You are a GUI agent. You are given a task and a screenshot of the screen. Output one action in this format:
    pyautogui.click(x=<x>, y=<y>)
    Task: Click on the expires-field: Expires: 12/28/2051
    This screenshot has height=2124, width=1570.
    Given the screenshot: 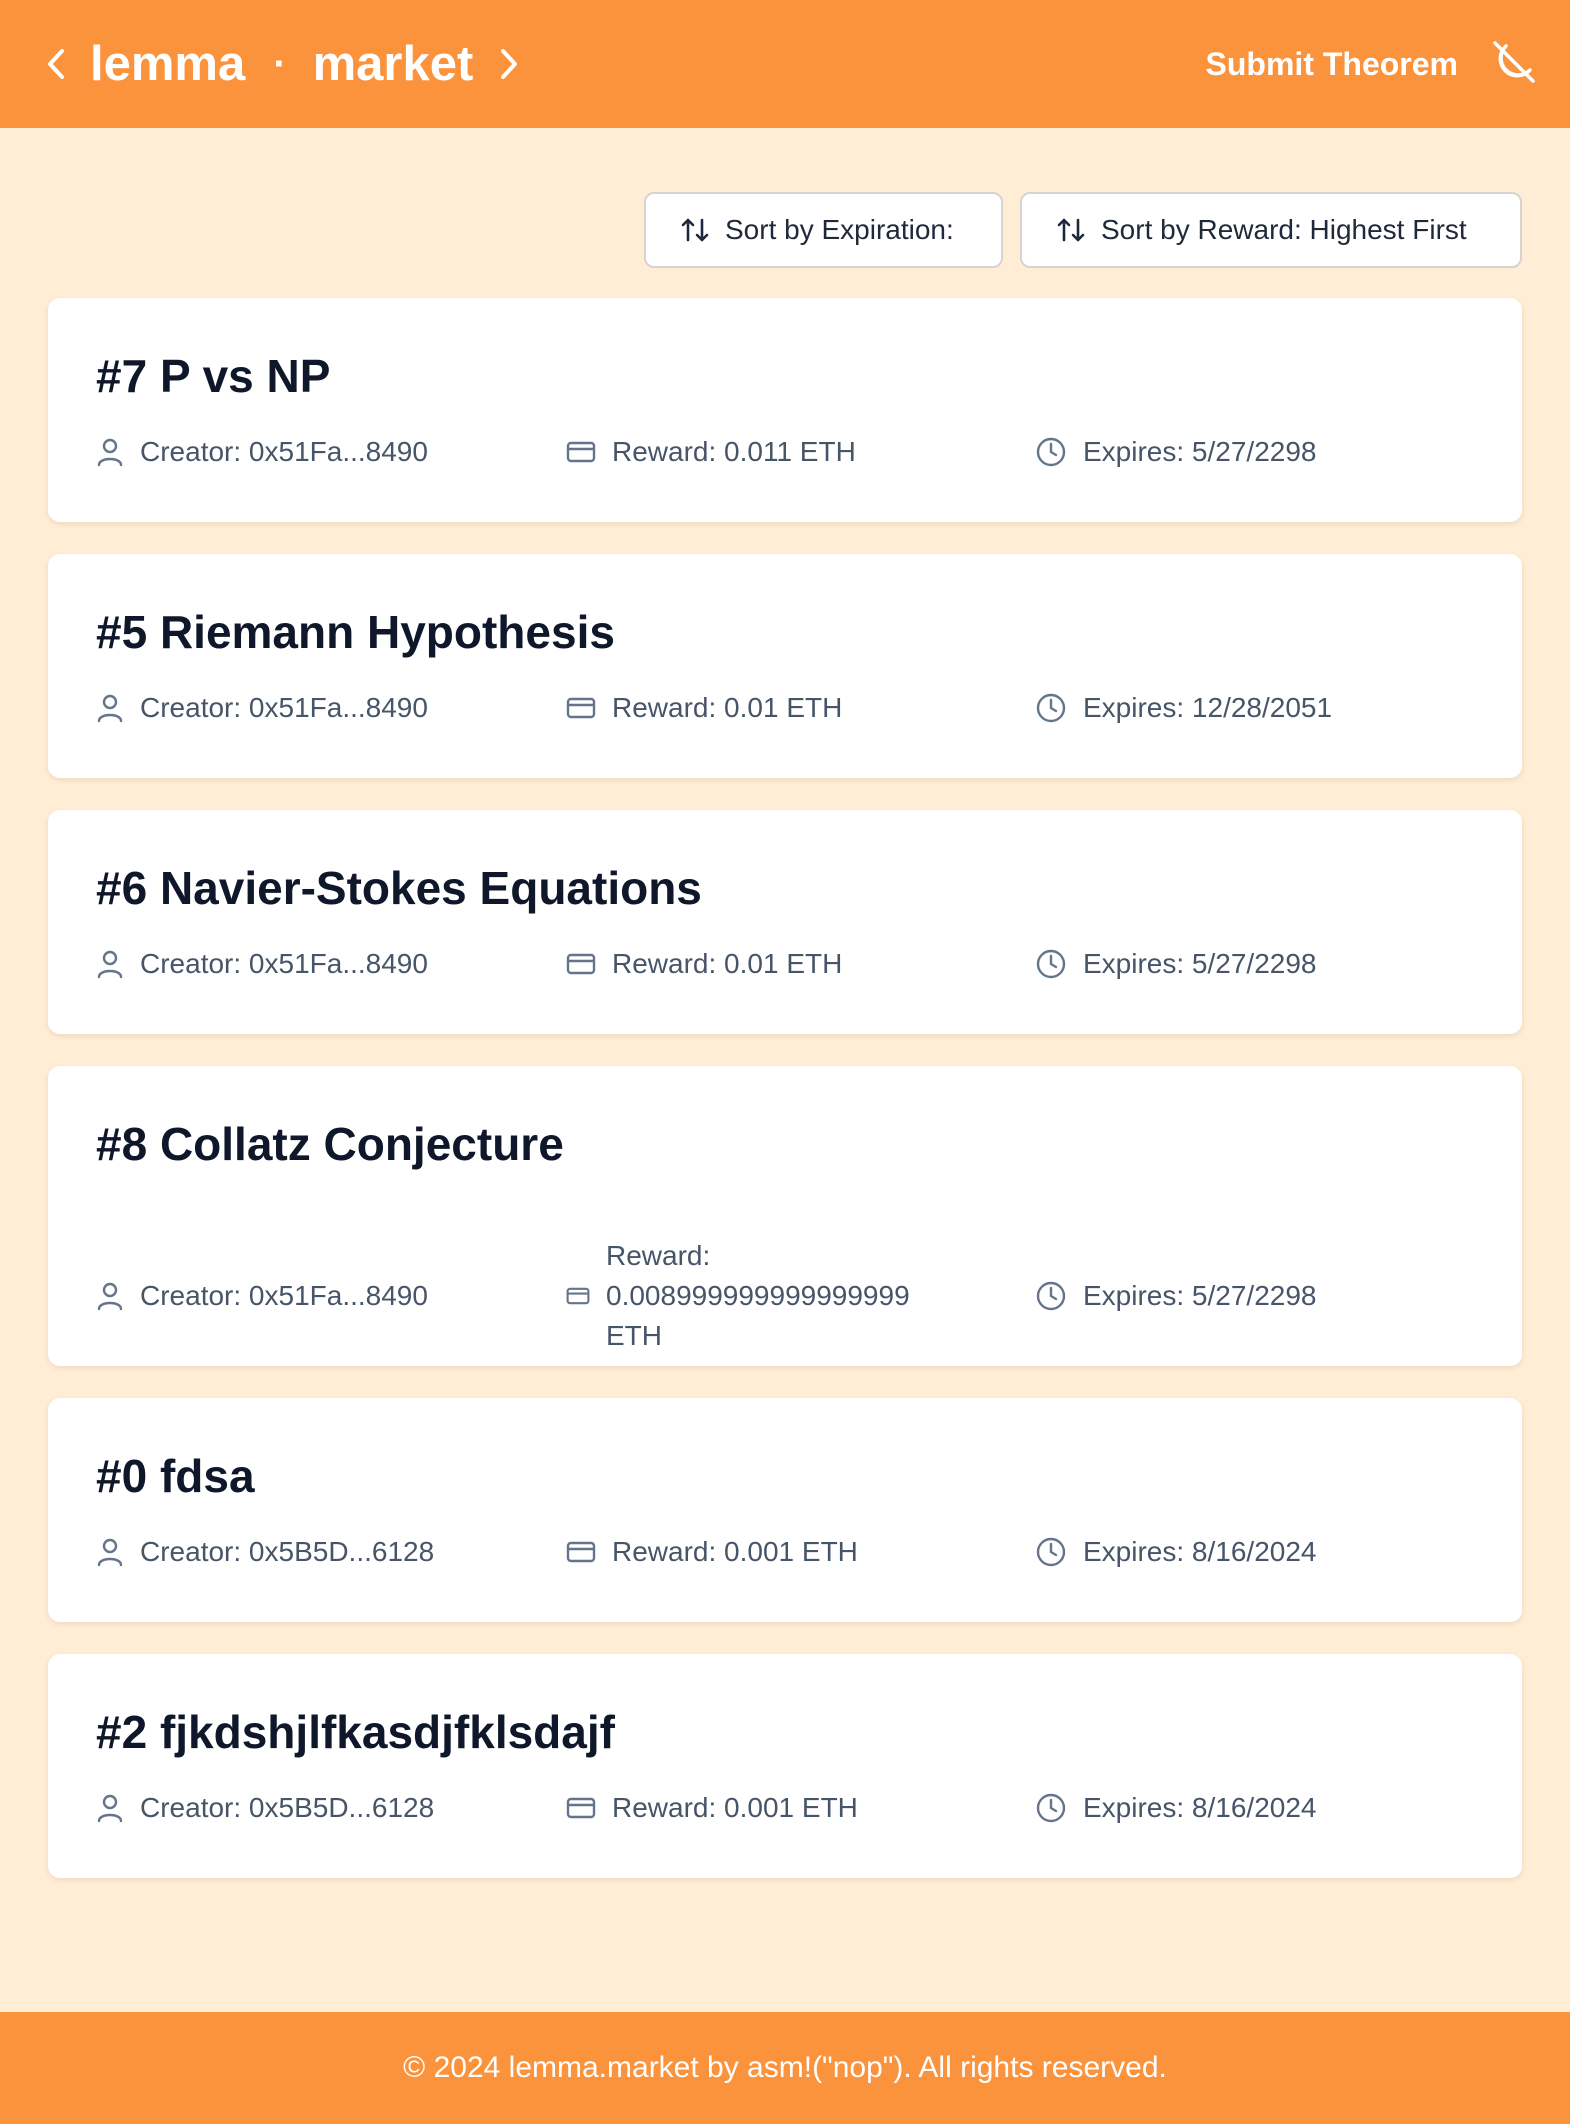 What is the action you would take?
    pyautogui.click(x=1183, y=708)
    